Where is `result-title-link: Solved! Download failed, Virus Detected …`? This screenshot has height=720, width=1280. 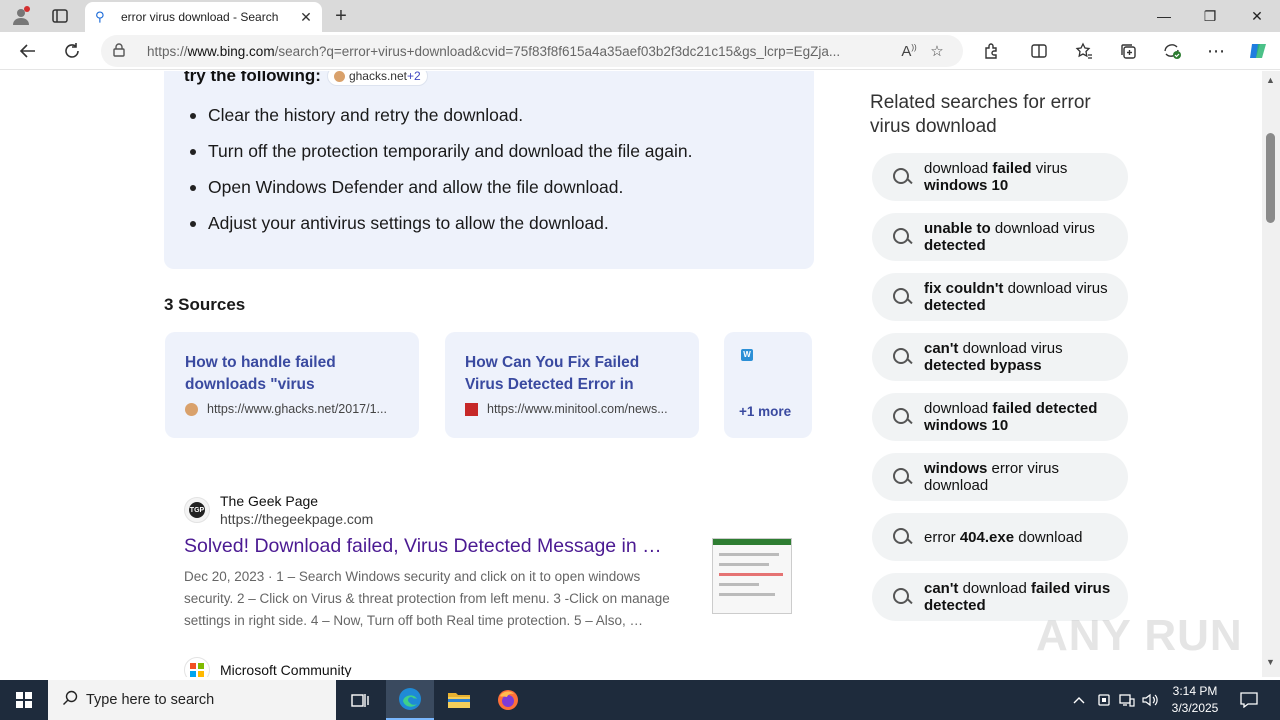 result-title-link: Solved! Download failed, Virus Detected … is located at coordinates (434, 546).